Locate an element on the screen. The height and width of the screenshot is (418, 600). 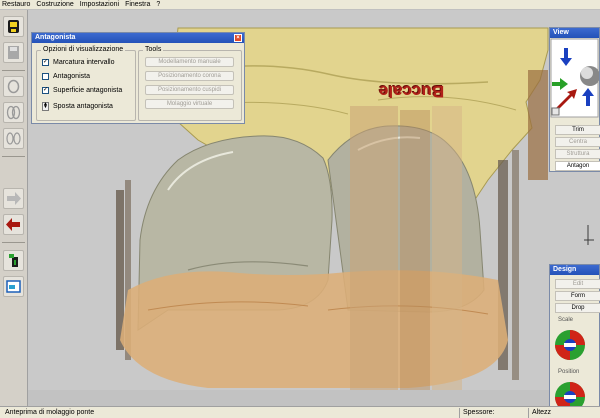
status-thickness: Spessore: is located at coordinates (492, 413).